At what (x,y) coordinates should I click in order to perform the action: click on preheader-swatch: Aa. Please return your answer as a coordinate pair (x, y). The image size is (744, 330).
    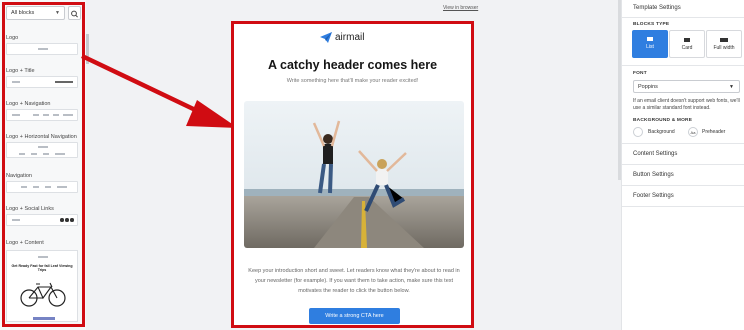
    Looking at the image, I should click on (693, 132).